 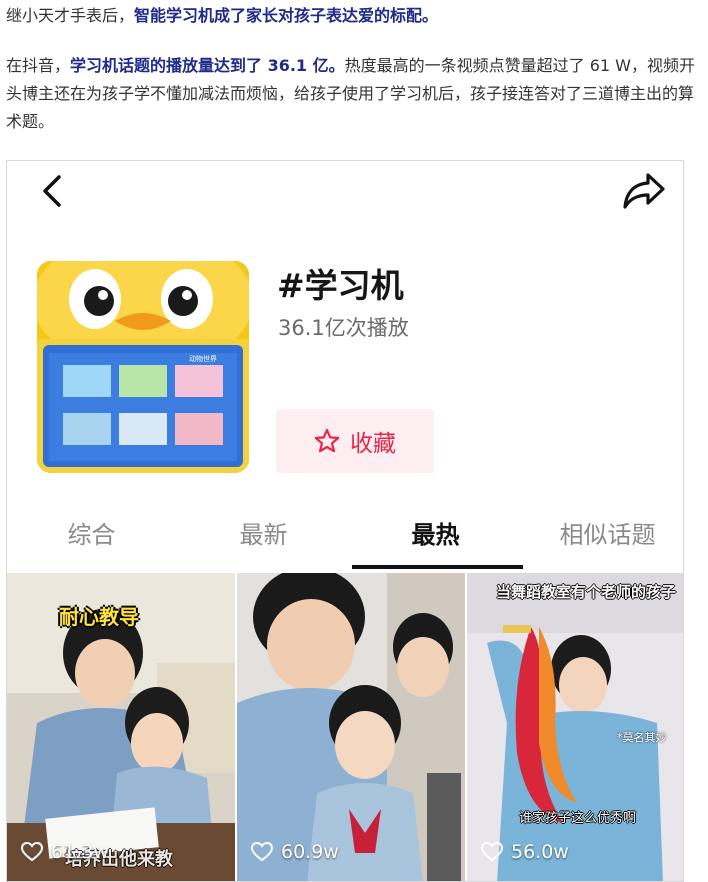 I want to click on tab-similar-topics: 相似话题, so click(x=603, y=532).